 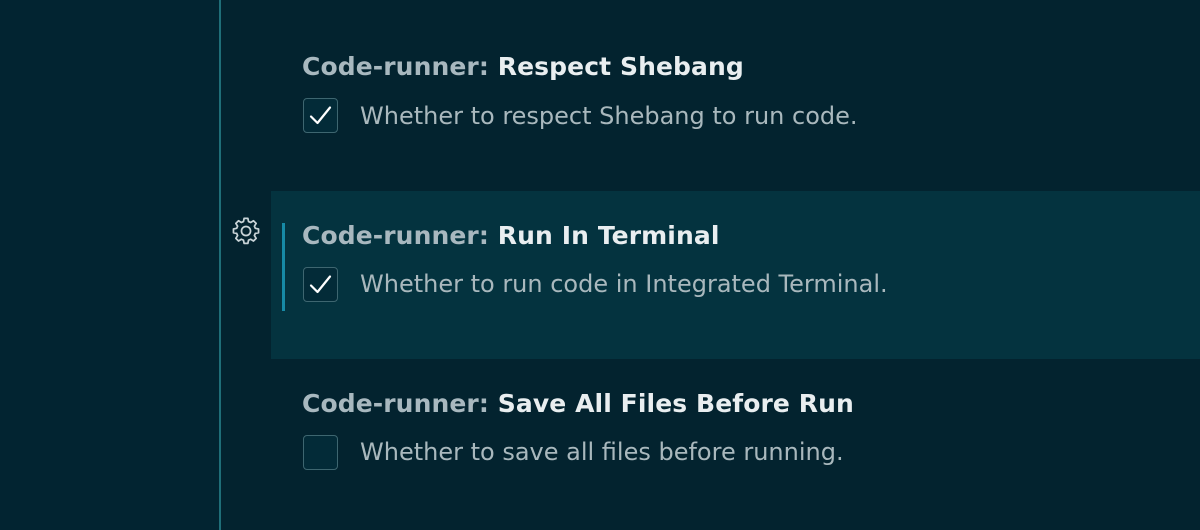 I want to click on setting-name: Run In Terminal, so click(x=608, y=235).